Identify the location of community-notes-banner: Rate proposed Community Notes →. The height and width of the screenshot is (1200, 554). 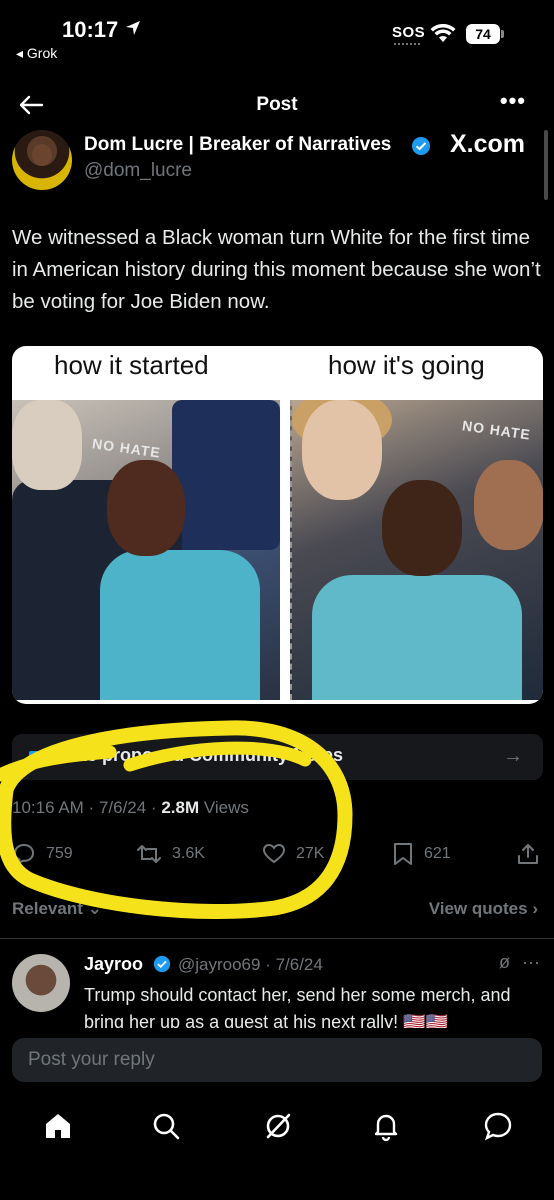
(277, 757).